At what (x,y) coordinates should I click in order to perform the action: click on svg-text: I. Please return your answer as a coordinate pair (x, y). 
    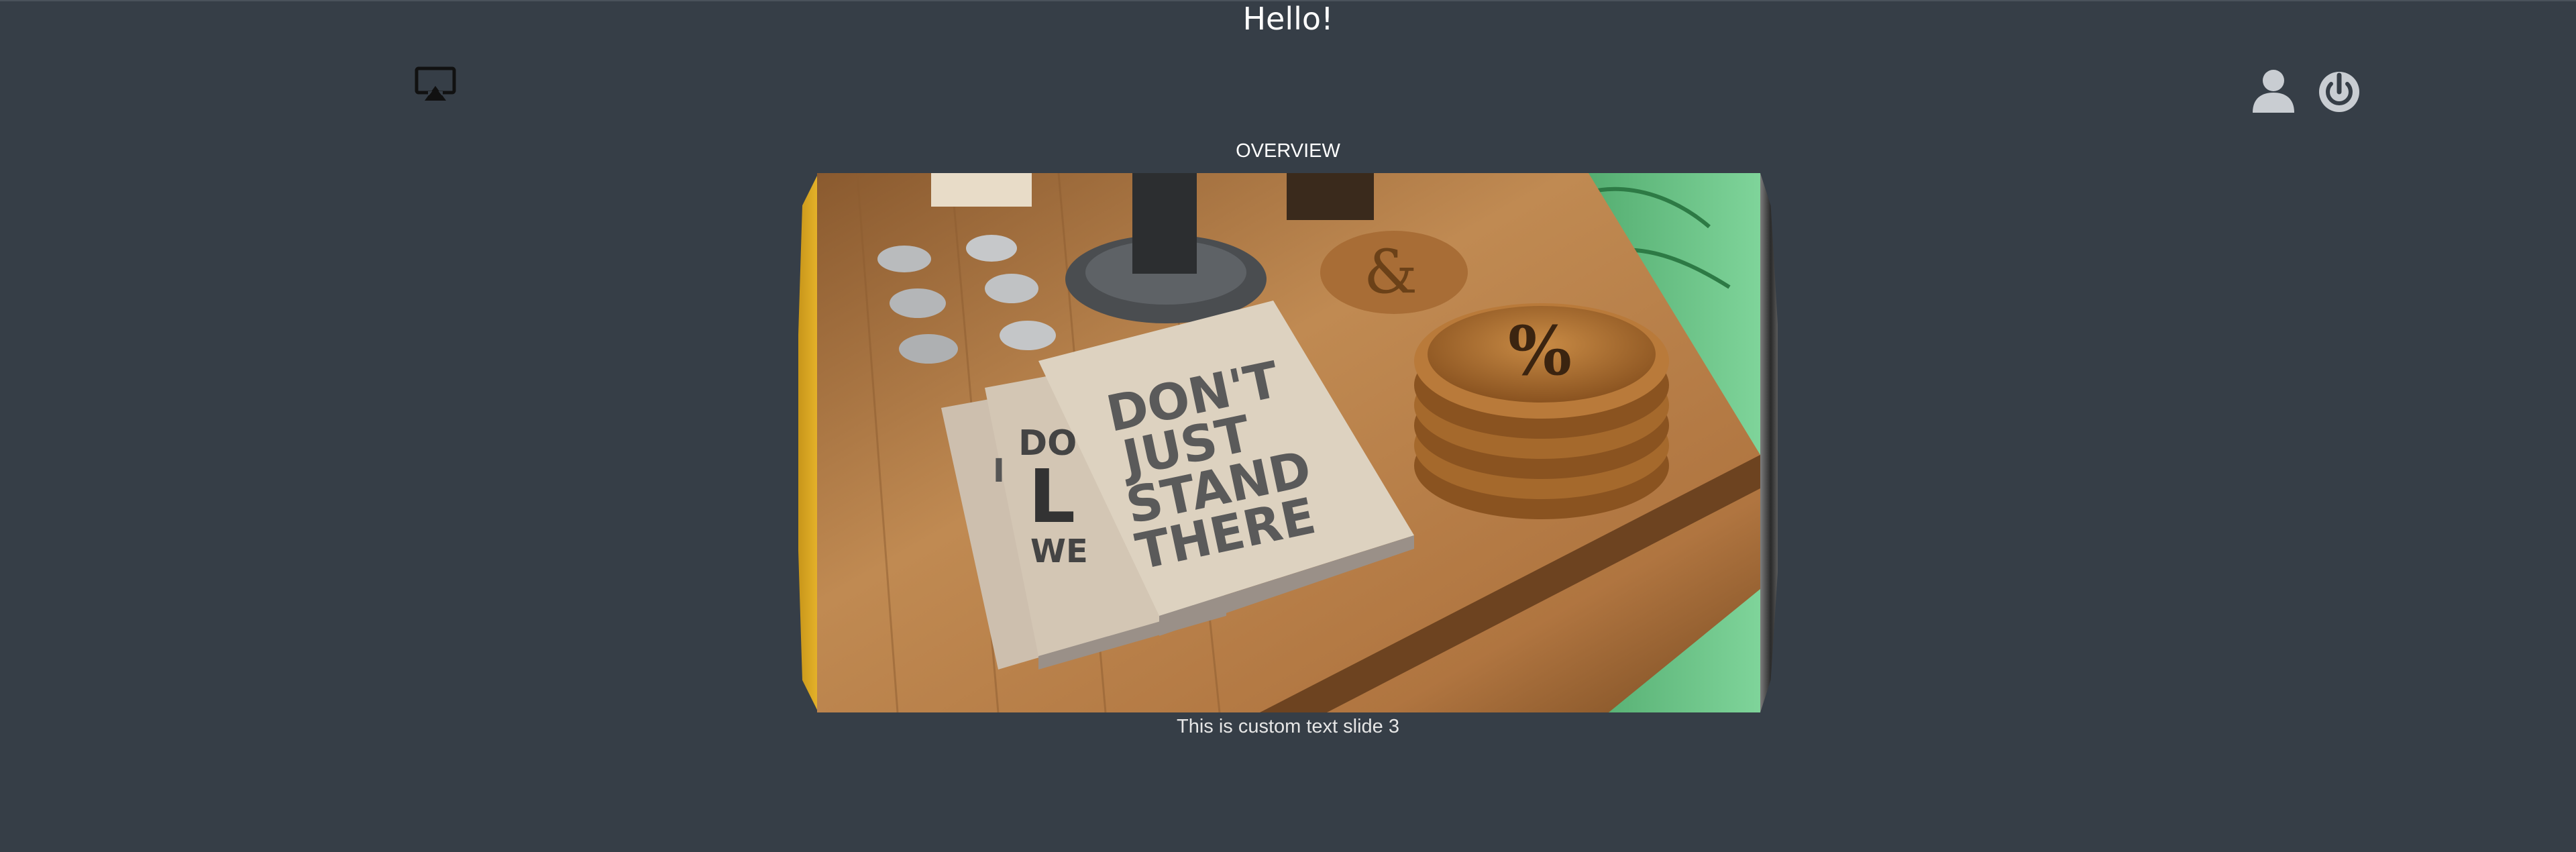
    Looking at the image, I should click on (999, 471).